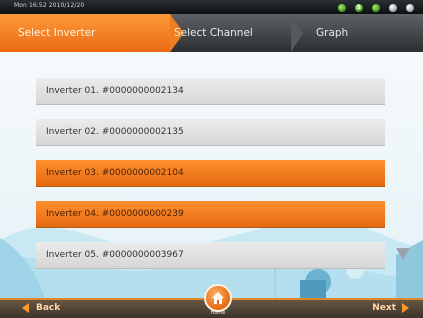 The image size is (423, 318). I want to click on step-select-inverter: Select Inverter, so click(85, 33).